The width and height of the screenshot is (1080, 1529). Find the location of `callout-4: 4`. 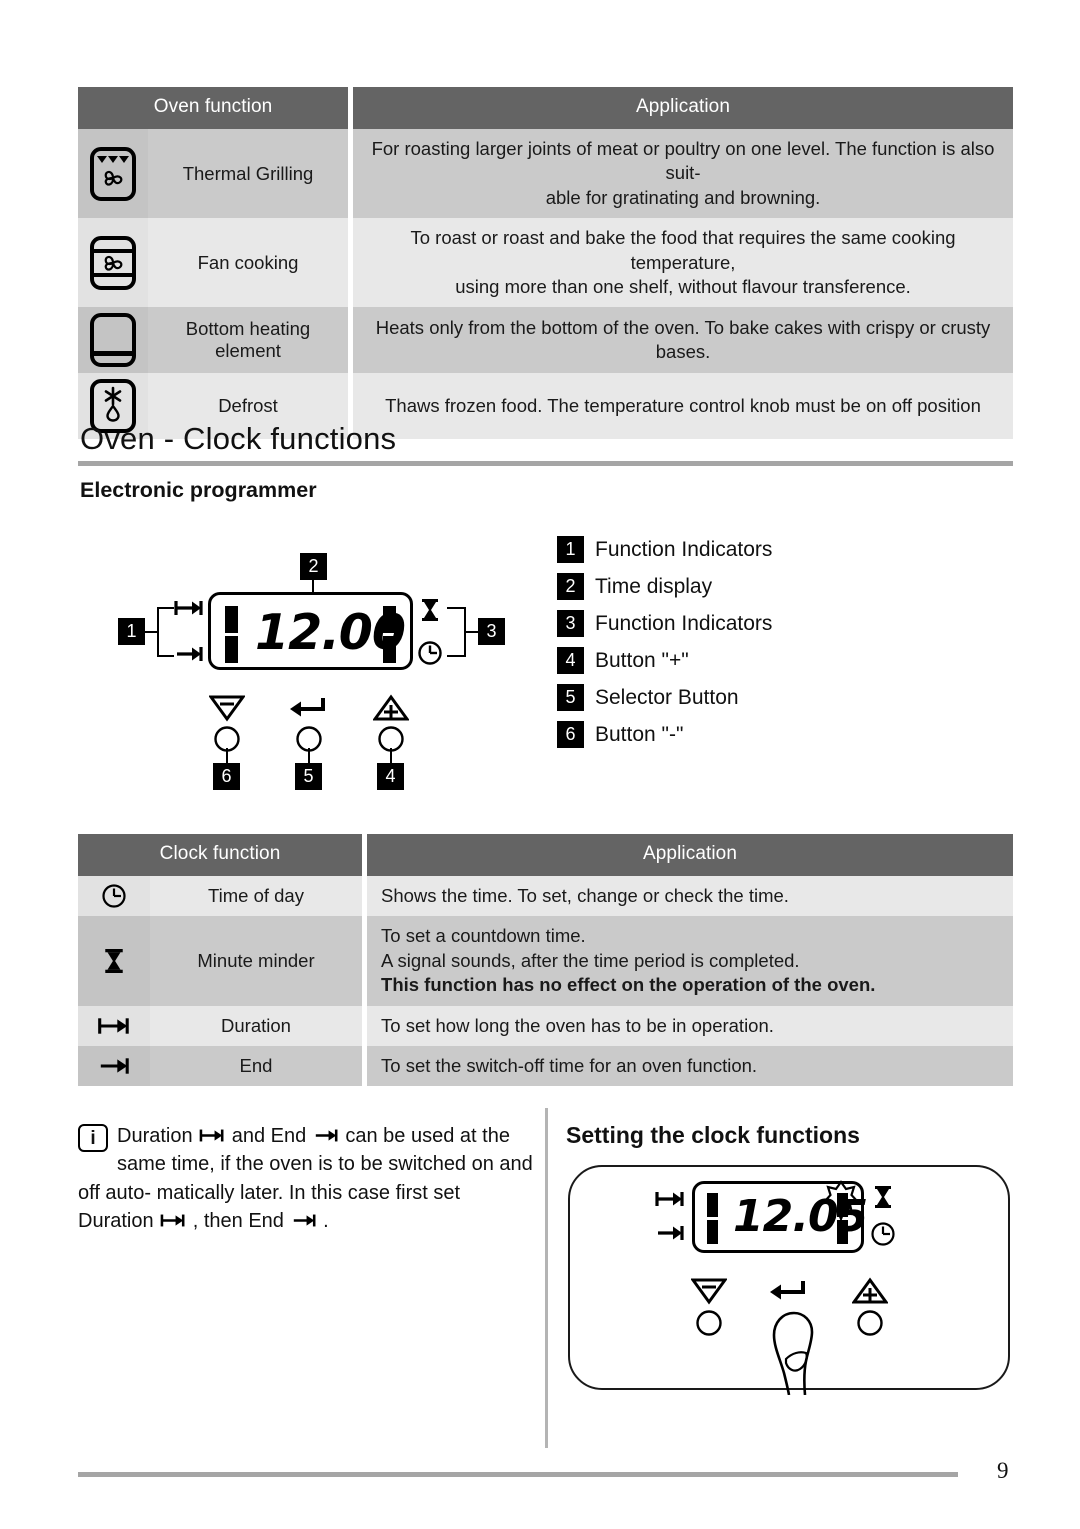

callout-4: 4 is located at coordinates (390, 776).